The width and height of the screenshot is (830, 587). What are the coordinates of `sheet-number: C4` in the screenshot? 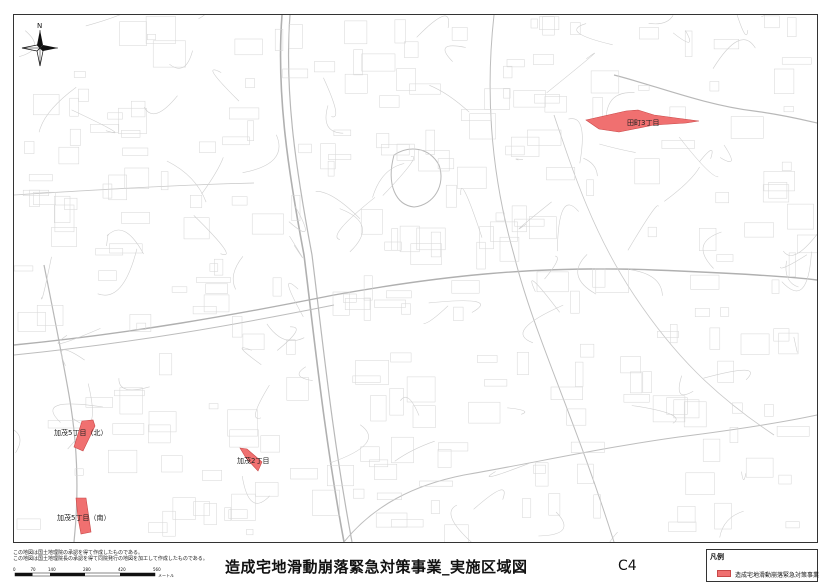 It's located at (627, 566).